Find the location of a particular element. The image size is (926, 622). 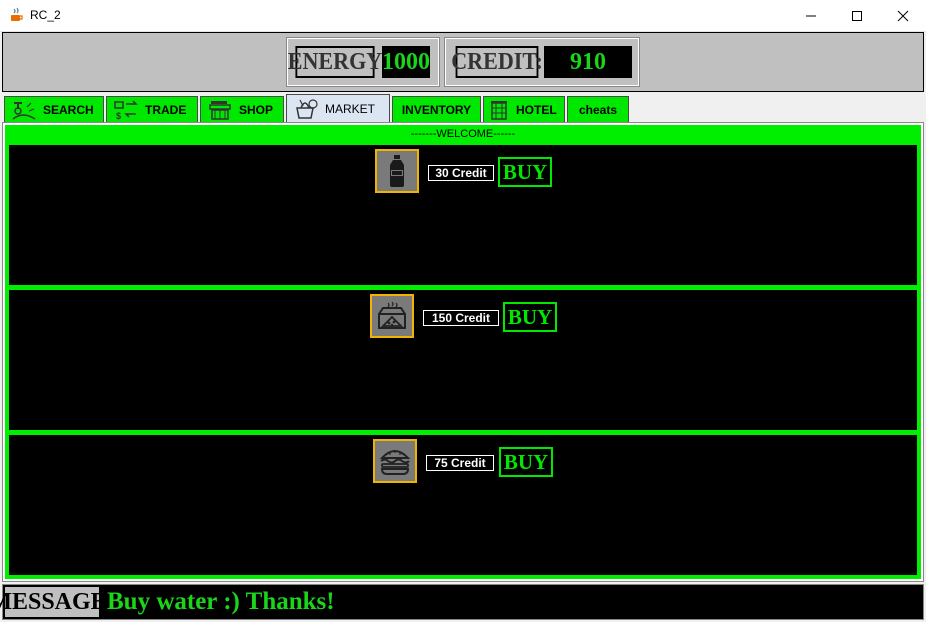

maximize-icon is located at coordinates (857, 15).